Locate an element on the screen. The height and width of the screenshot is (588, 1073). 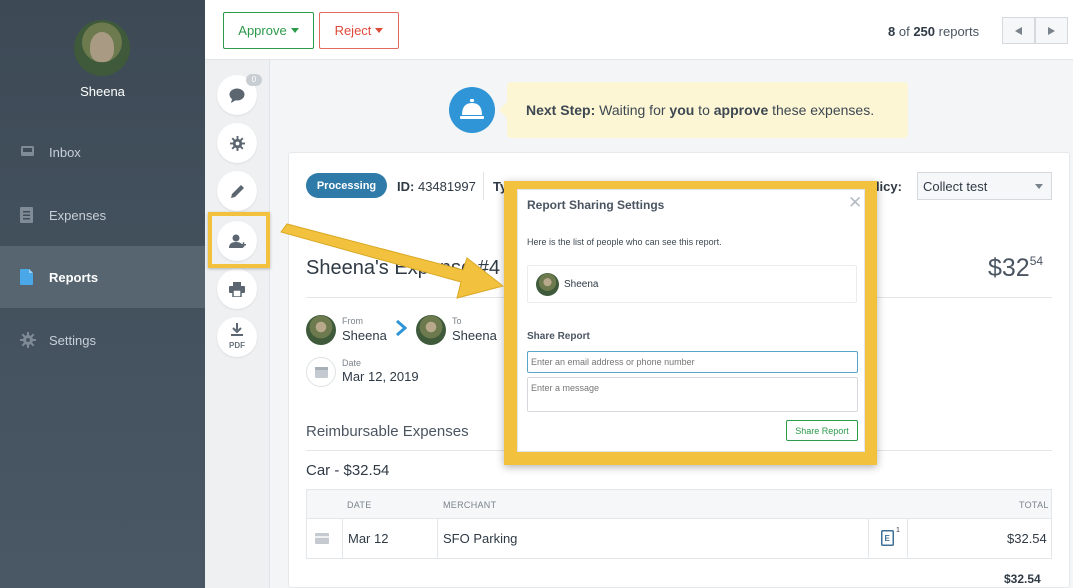
expenses-icon is located at coordinates (27, 215).